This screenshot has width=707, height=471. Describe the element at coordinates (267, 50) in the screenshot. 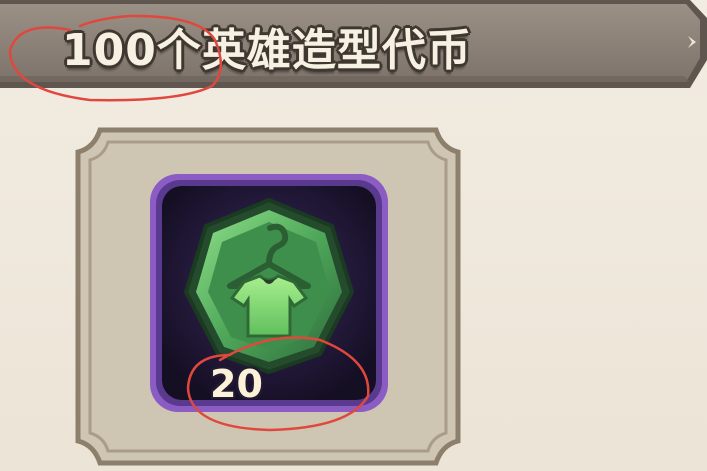

I see `banner-title: 100个英雄造型代币` at that location.